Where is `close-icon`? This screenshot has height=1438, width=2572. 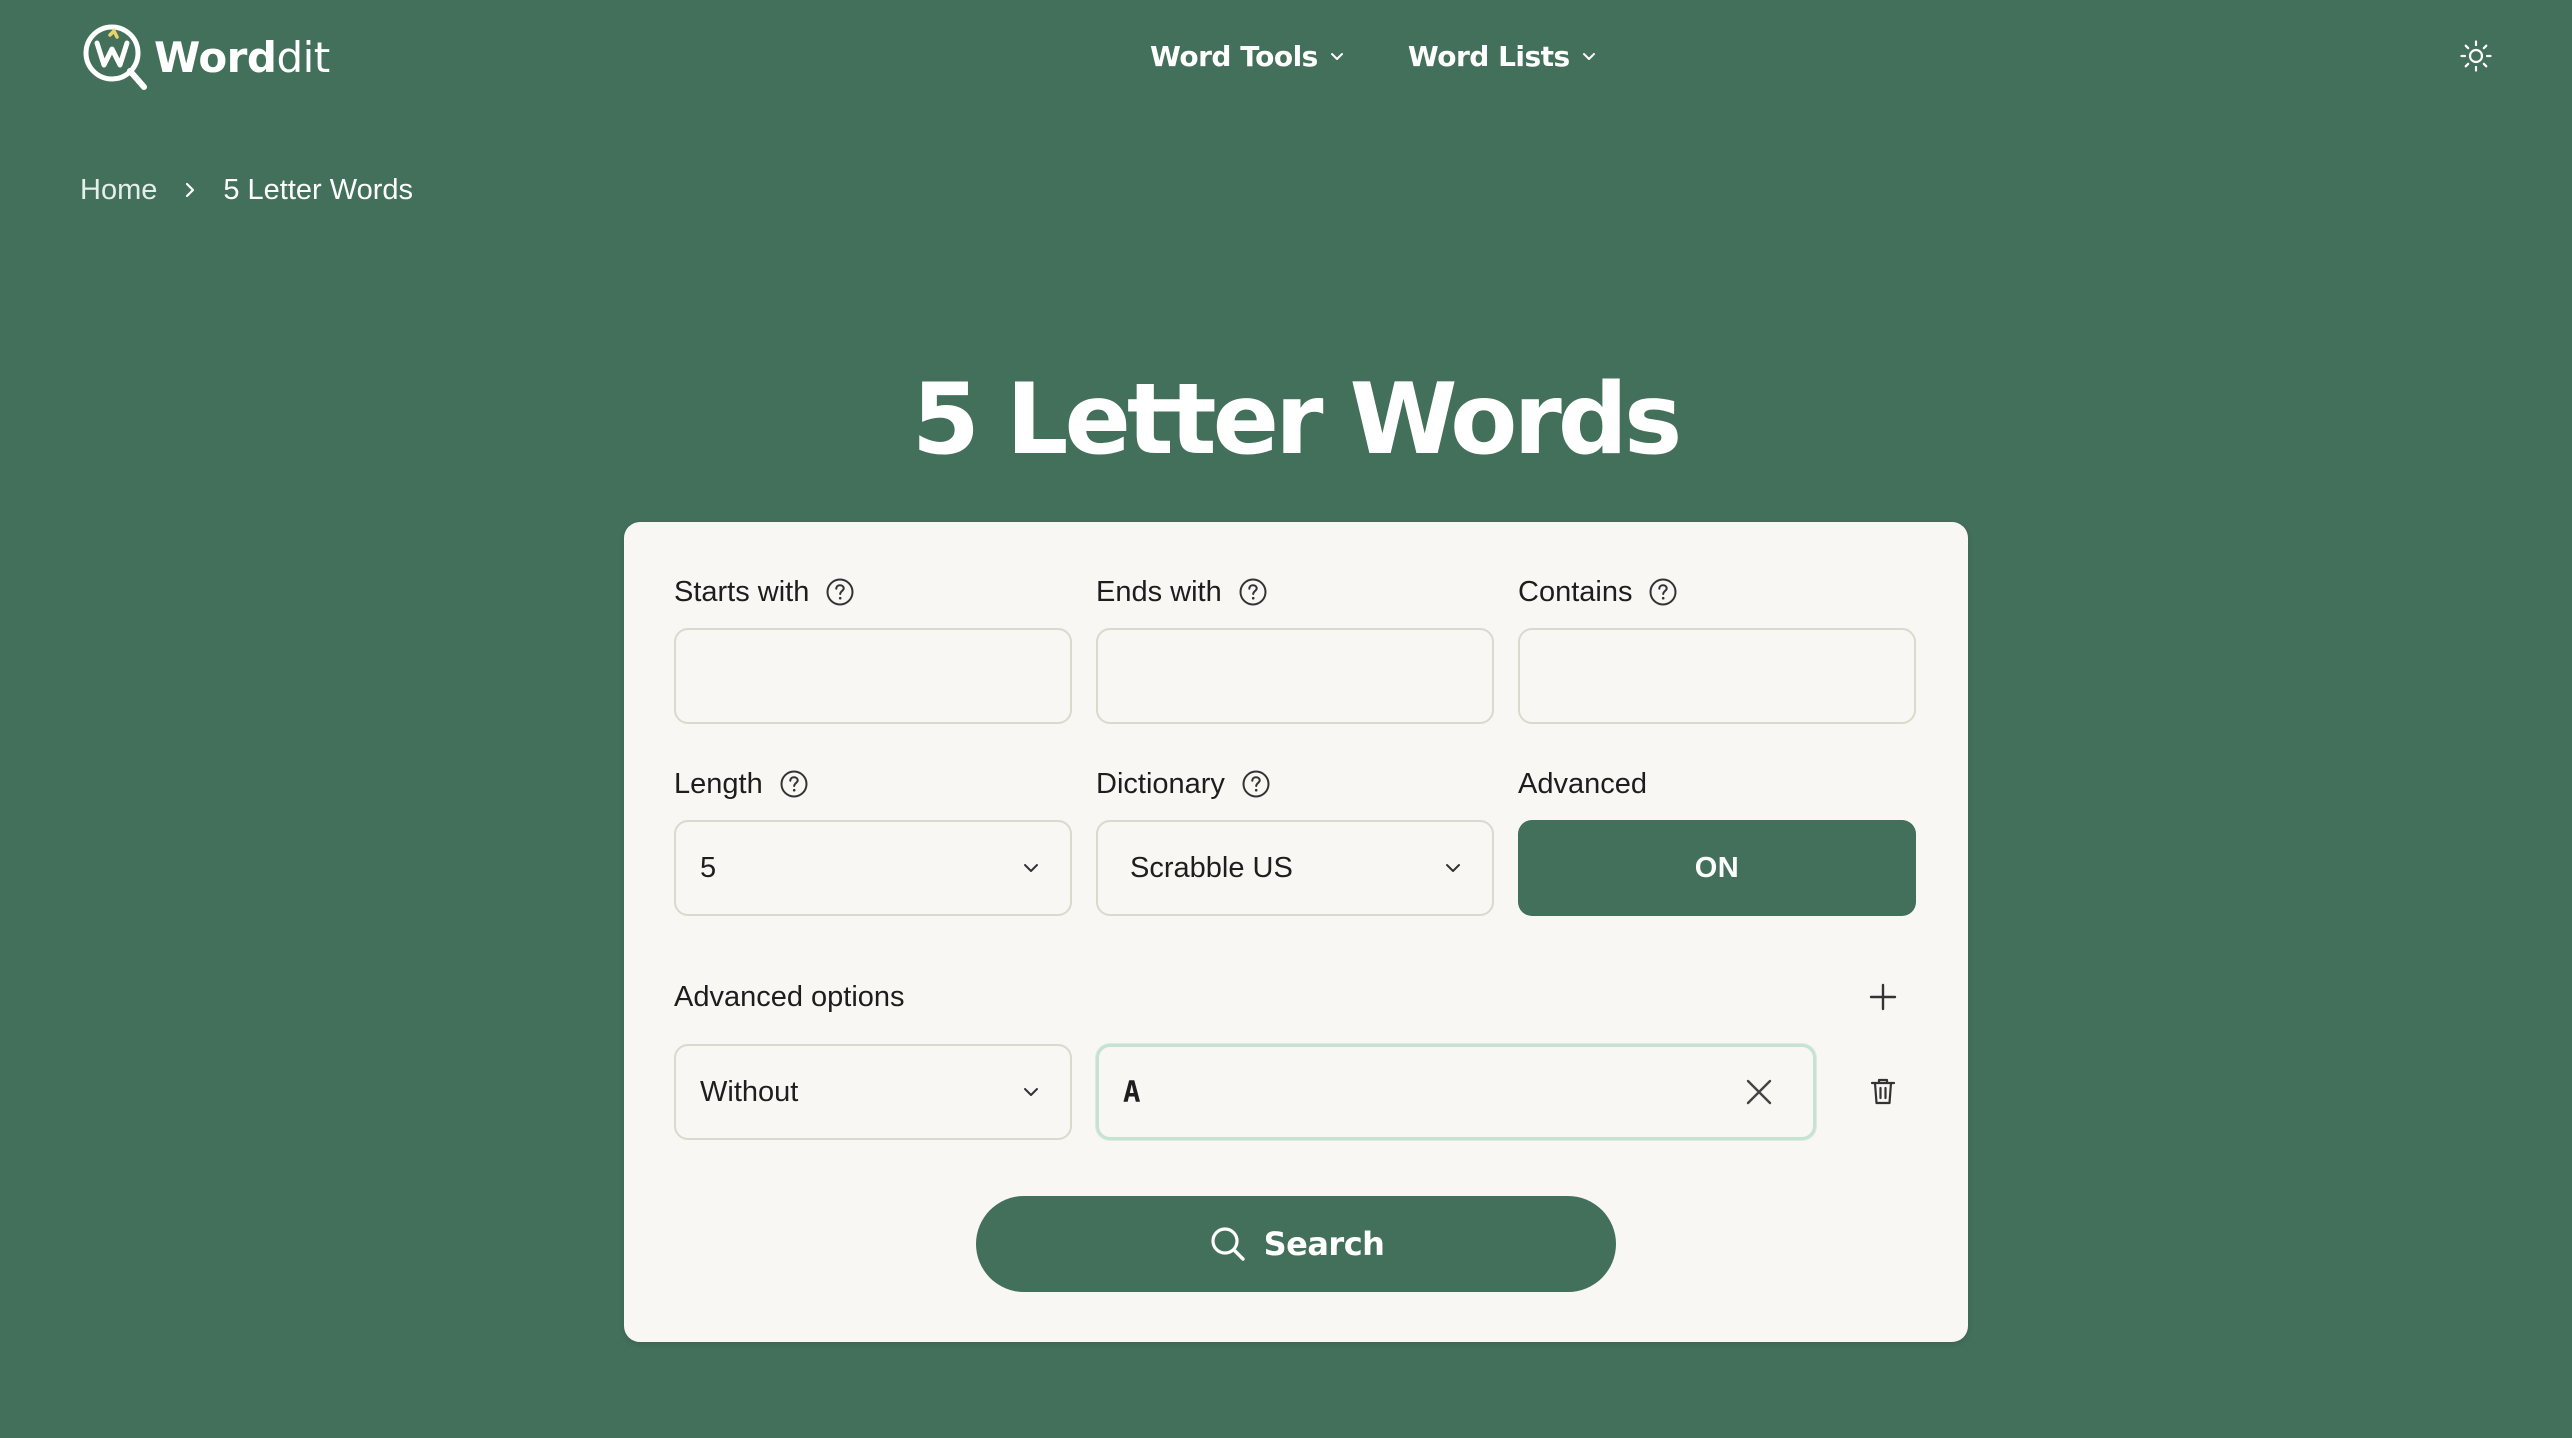
close-icon is located at coordinates (1759, 1092).